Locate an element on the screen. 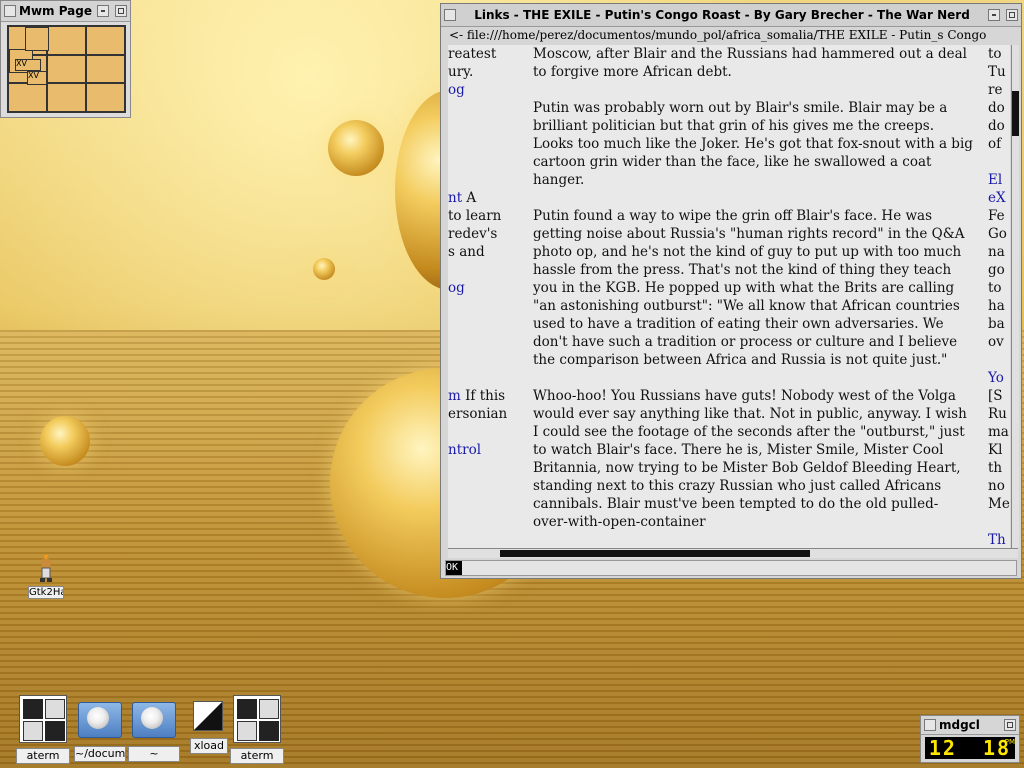 This screenshot has height=768, width=1024. link-text: m is located at coordinates (454, 396).